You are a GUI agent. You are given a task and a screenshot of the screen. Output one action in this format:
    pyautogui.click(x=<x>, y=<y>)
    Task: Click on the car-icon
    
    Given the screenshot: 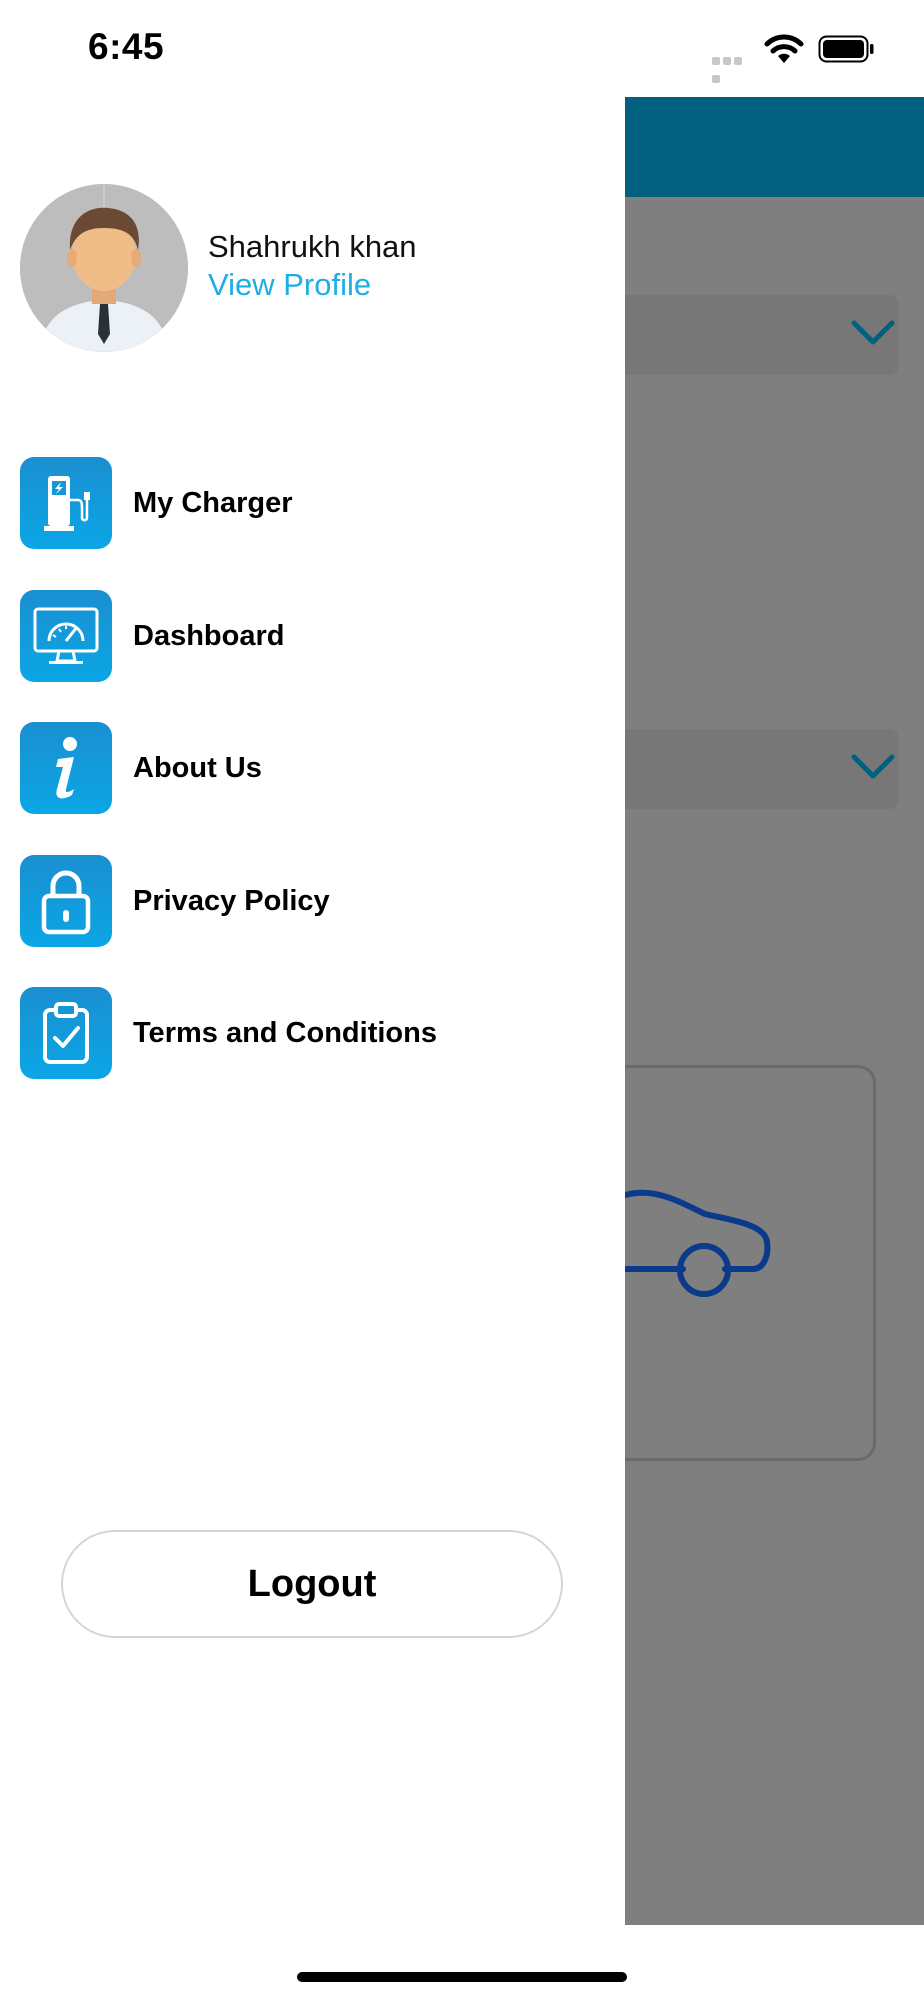 What is the action you would take?
    pyautogui.click(x=698, y=1243)
    